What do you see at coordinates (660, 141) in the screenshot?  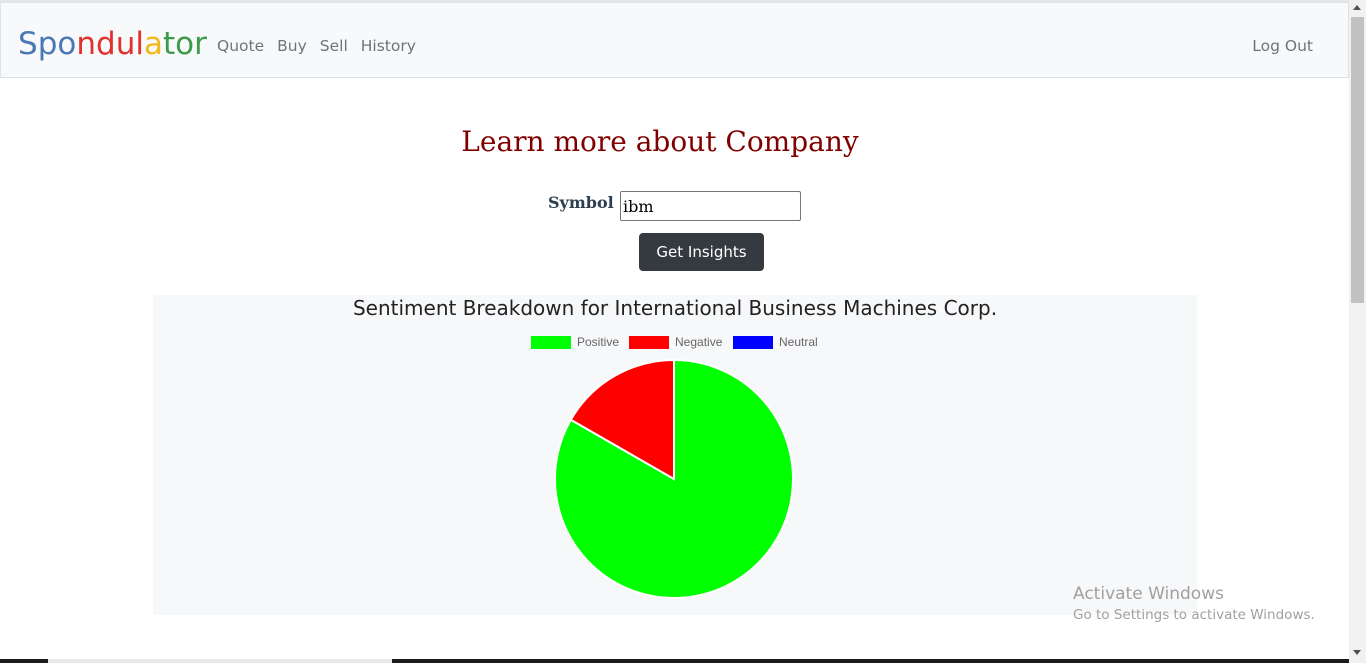 I see `page-title: Learn more about Company` at bounding box center [660, 141].